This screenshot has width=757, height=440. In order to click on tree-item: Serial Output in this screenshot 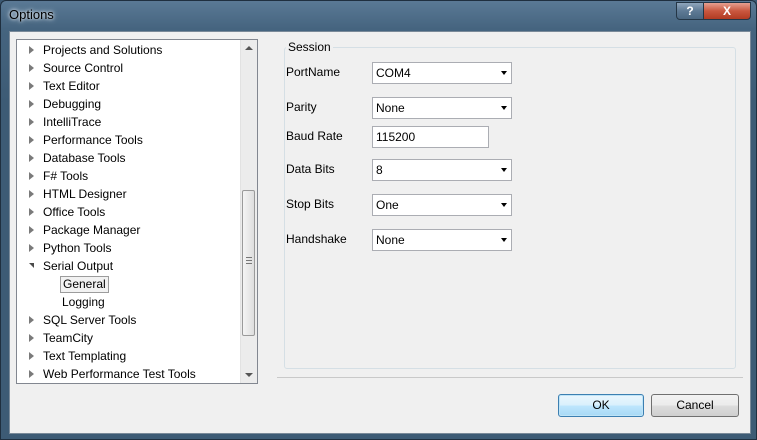, I will do `click(128, 266)`.